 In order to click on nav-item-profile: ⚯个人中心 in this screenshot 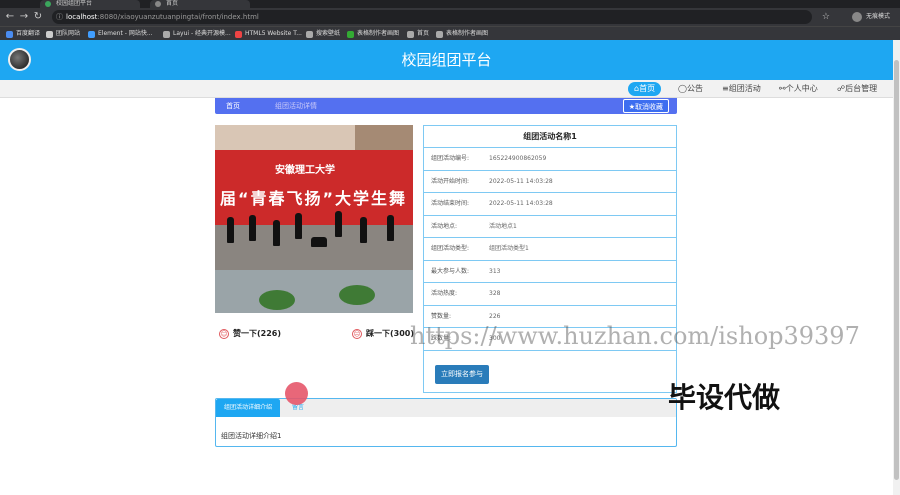, I will do `click(798, 89)`.